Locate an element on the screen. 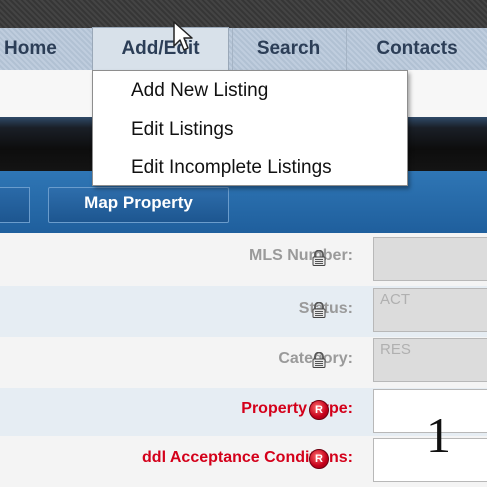 This screenshot has width=487, height=487. nav-home: Home is located at coordinates (38, 49).